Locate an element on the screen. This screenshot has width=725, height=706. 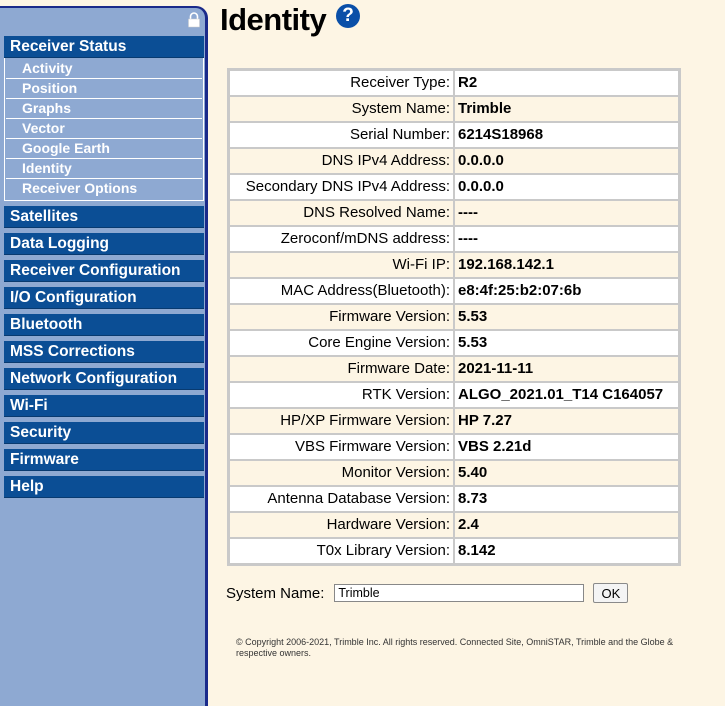
table-row: DNS IPv4 Address: 0.0.0.0 is located at coordinates (454, 161).